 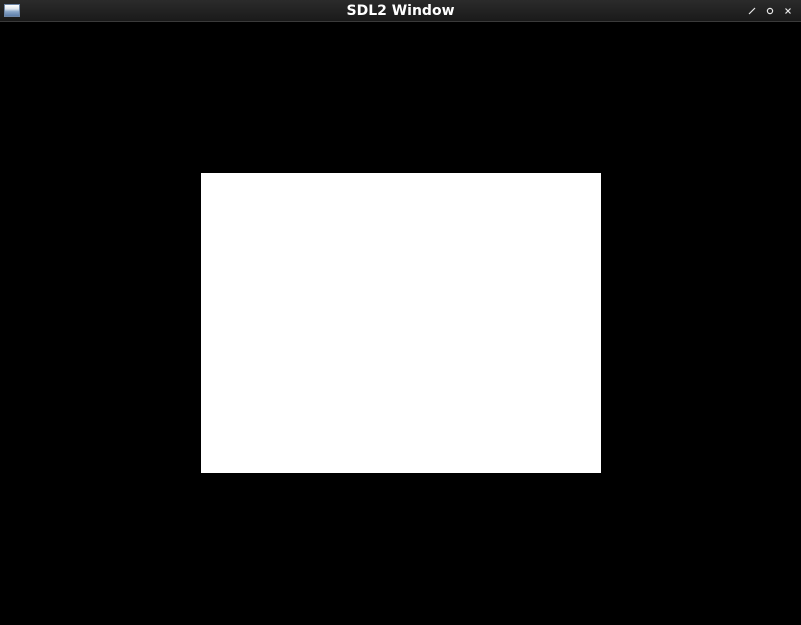 I want to click on maximize-button, so click(x=752, y=11).